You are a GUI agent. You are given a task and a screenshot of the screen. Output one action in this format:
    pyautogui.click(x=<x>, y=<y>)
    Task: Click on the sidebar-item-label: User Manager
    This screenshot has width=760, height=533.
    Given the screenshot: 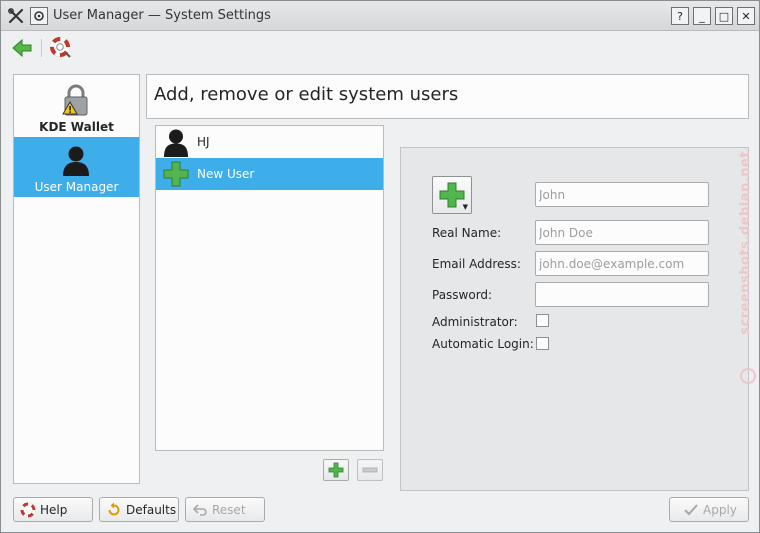 What is the action you would take?
    pyautogui.click(x=76, y=187)
    